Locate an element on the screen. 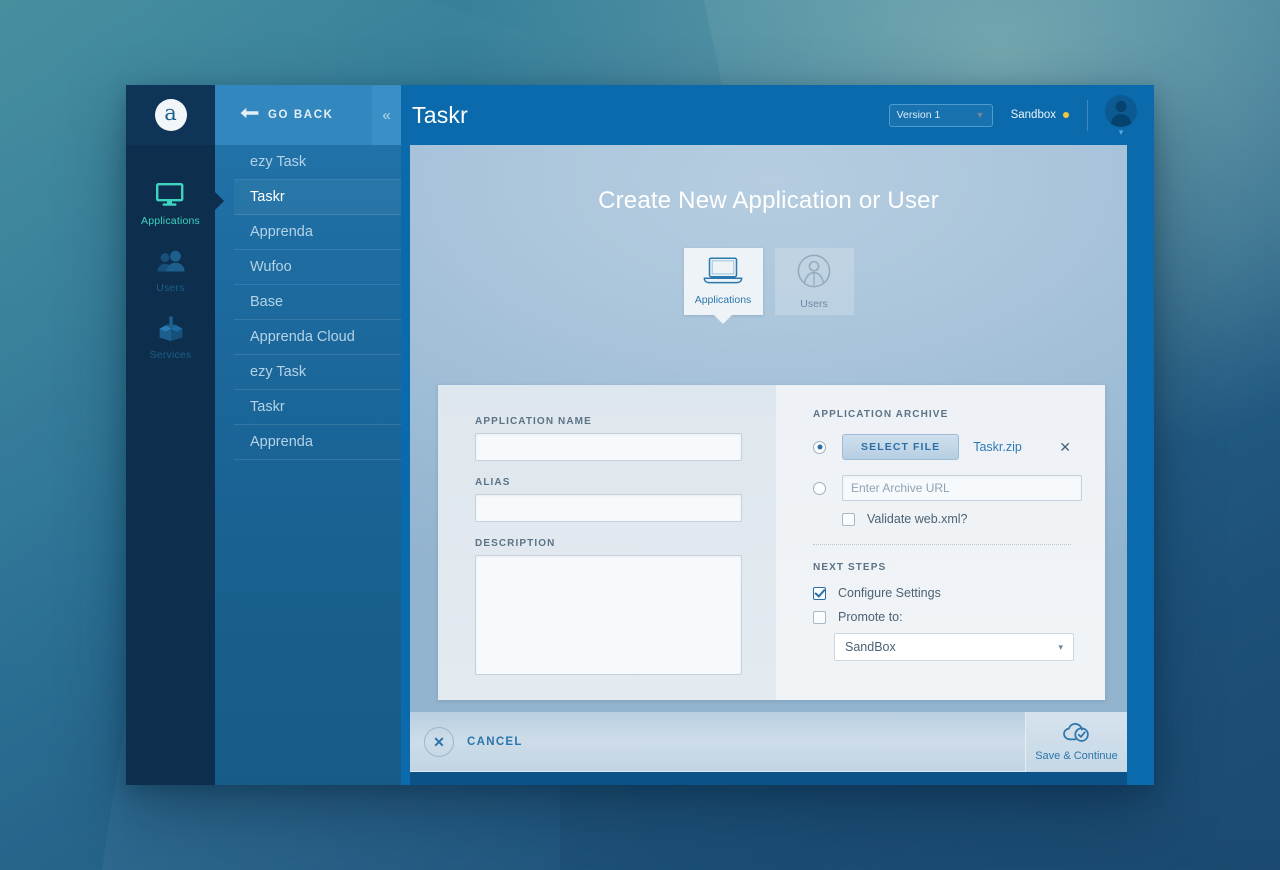 Image resolution: width=1280 pixels, height=870 pixels. select-file-button: SELECT FILE is located at coordinates (901, 447).